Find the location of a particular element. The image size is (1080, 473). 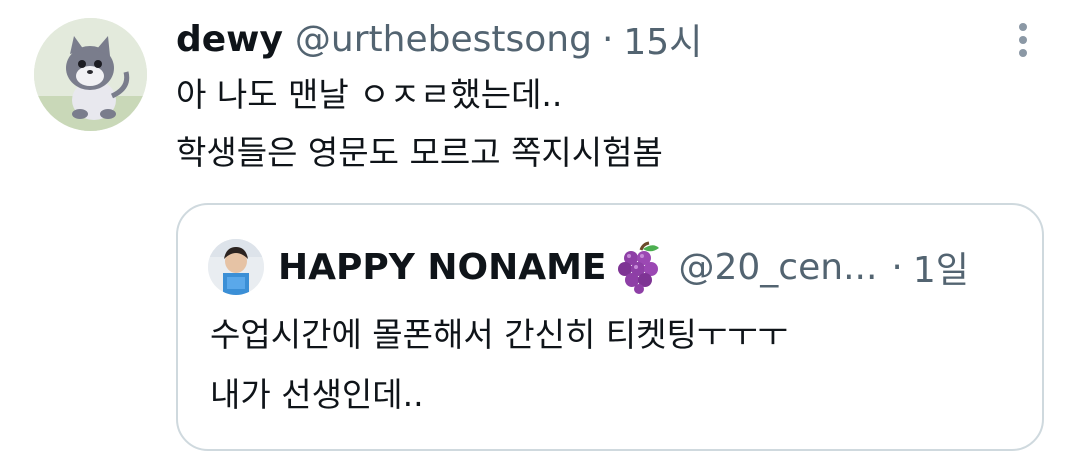

quoted-author-display-name: HAPPY NONAME is located at coordinates (442, 267).